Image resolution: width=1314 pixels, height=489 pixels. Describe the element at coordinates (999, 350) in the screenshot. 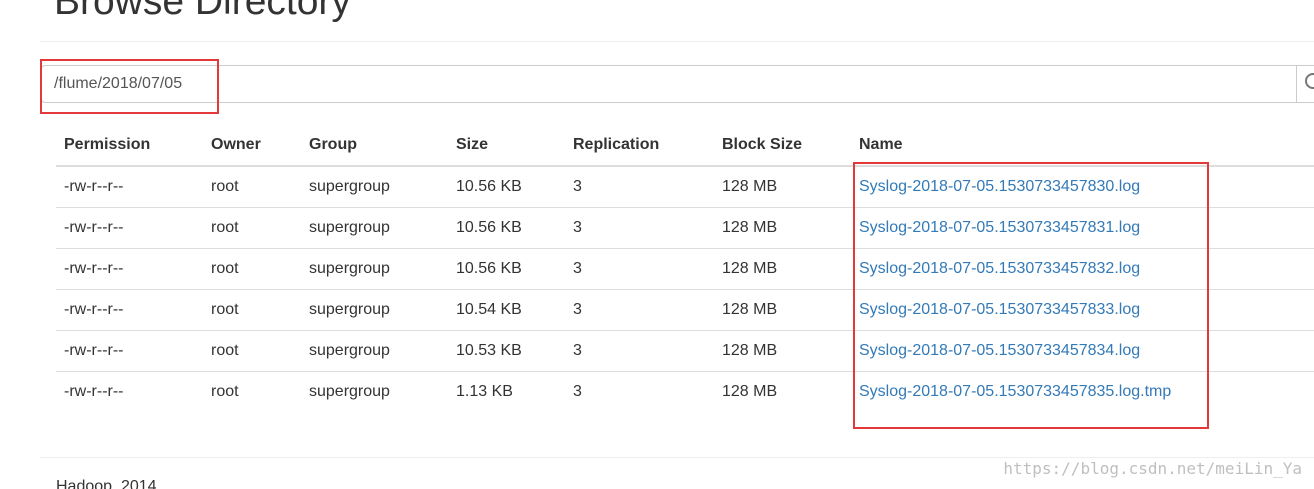

I see `file-link: Syslog-2018-07-05.1530733457834.log` at that location.